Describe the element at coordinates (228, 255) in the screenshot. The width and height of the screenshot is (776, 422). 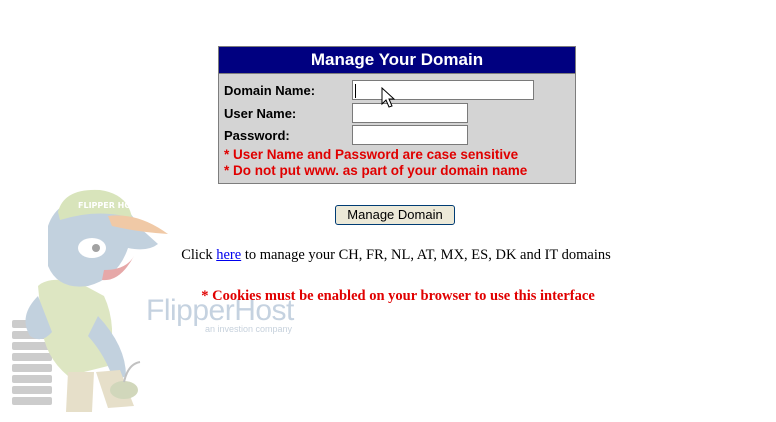
I see `here-link: here` at that location.